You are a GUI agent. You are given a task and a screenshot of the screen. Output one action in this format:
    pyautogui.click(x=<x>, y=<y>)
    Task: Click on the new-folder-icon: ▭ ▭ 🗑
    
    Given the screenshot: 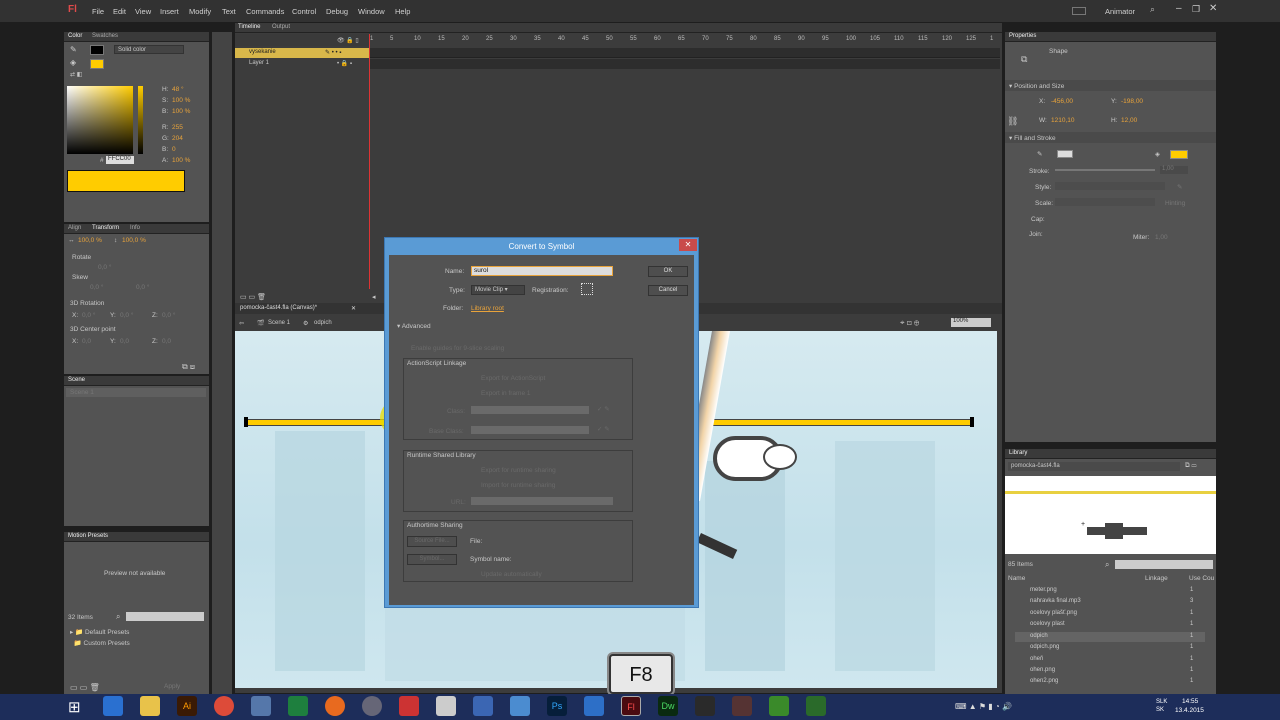 What is the action you would take?
    pyautogui.click(x=85, y=687)
    